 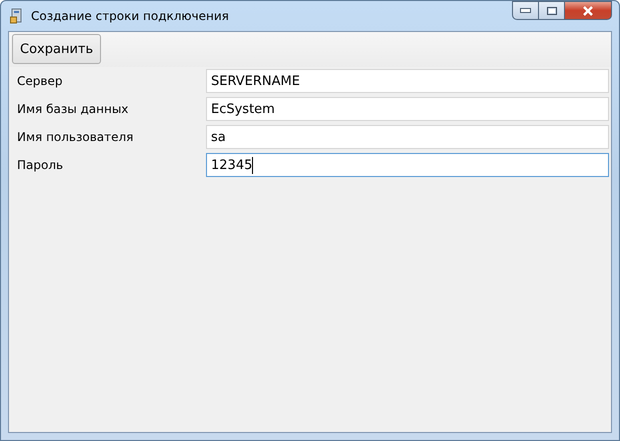 I want to click on field-label: Пароль, so click(x=40, y=165).